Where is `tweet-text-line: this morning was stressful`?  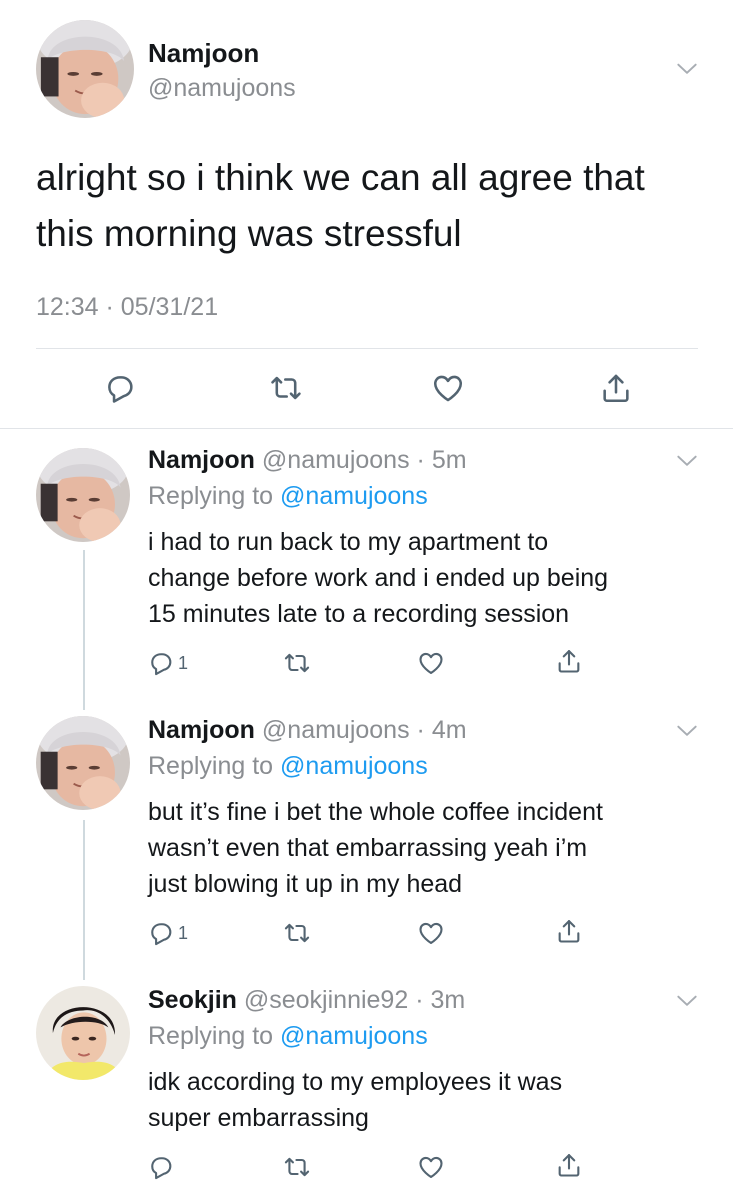 tweet-text-line: this morning was stressful is located at coordinates (249, 233).